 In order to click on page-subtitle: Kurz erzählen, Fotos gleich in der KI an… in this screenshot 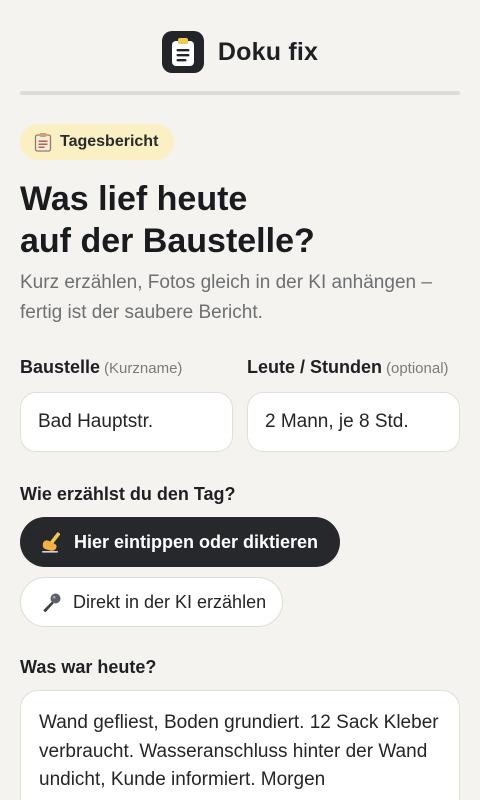, I will do `click(226, 297)`.